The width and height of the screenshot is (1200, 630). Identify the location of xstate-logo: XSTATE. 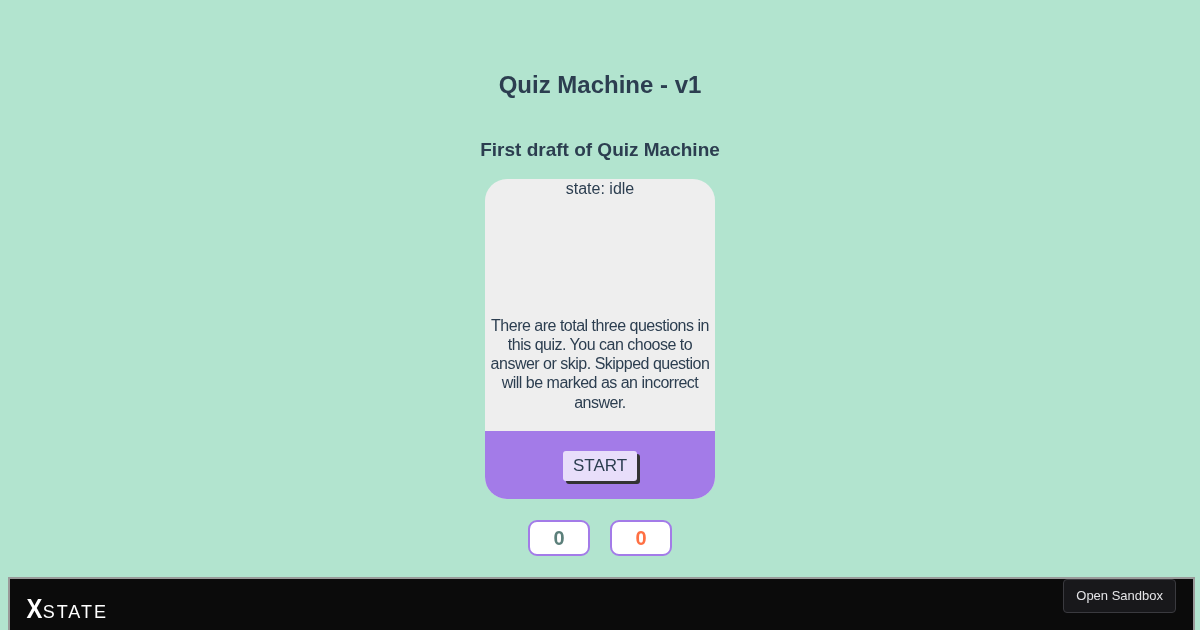
(67, 609).